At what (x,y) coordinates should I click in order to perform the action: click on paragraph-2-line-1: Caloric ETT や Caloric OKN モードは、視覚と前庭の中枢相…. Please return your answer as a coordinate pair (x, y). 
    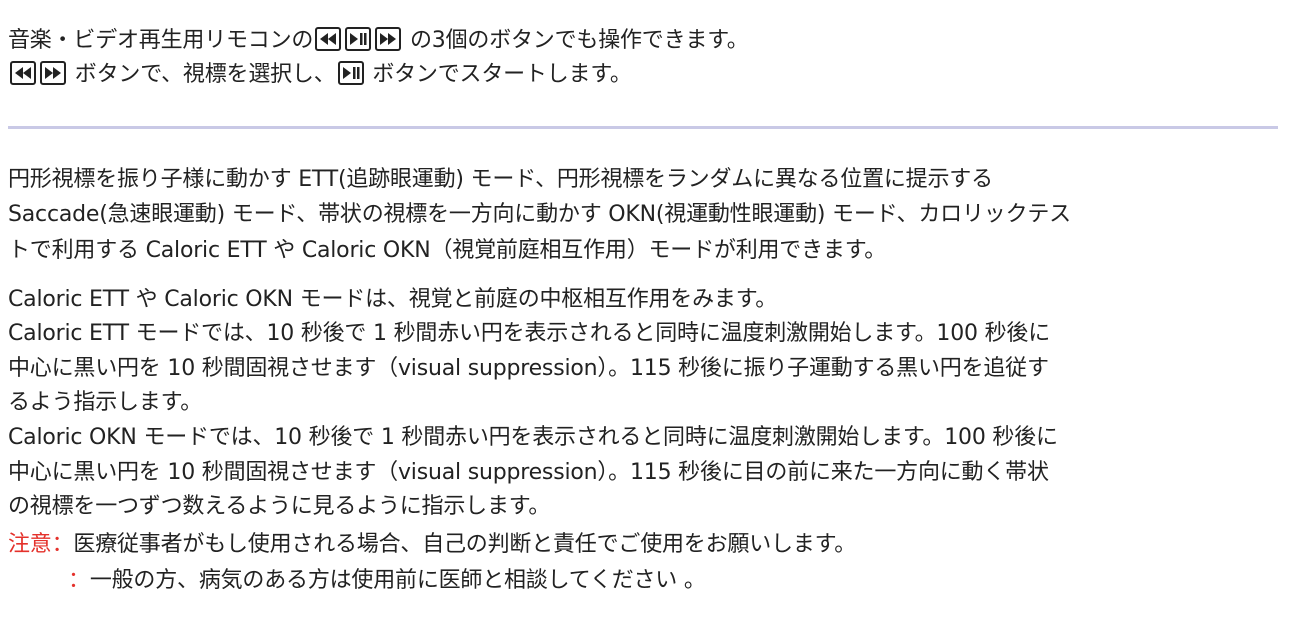
    Looking at the image, I should click on (393, 299).